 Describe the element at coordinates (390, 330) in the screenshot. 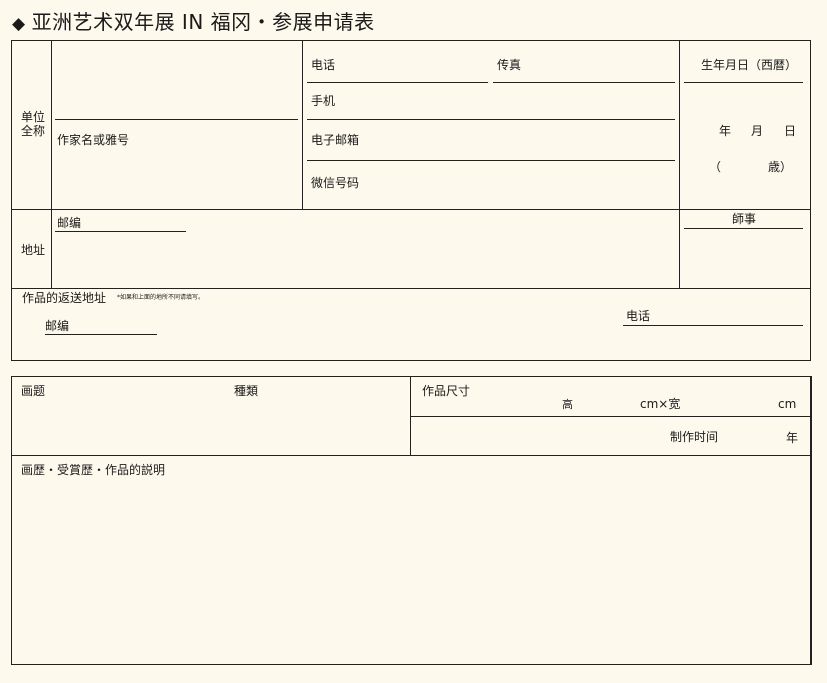

I see `return-address-field` at that location.